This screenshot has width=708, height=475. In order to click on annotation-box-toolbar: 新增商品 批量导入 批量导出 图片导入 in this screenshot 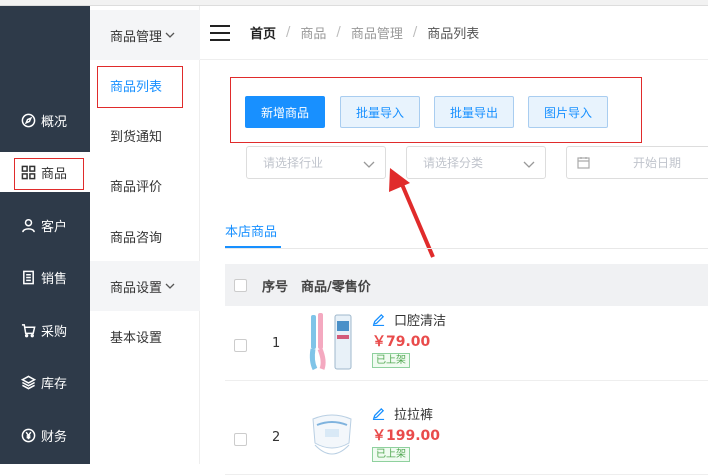, I will do `click(436, 110)`.